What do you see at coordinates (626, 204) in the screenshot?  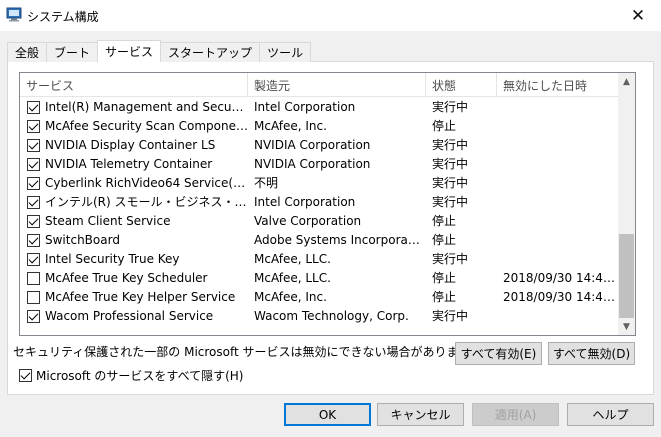 I see `vertical-scrollbar: ▲ ▼` at bounding box center [626, 204].